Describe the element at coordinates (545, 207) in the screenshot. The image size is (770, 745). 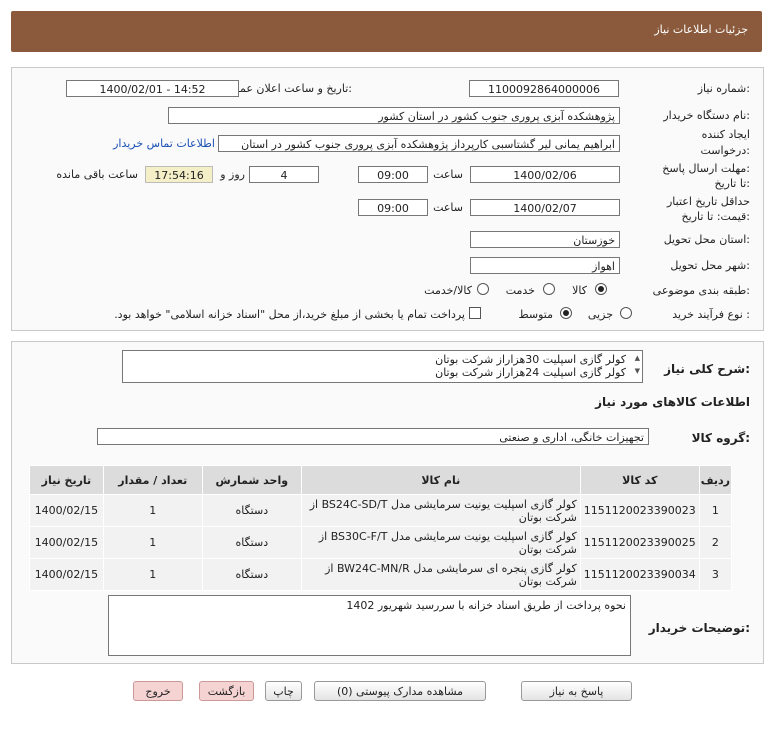
I see `validity-date-field: 1400/02/07` at that location.